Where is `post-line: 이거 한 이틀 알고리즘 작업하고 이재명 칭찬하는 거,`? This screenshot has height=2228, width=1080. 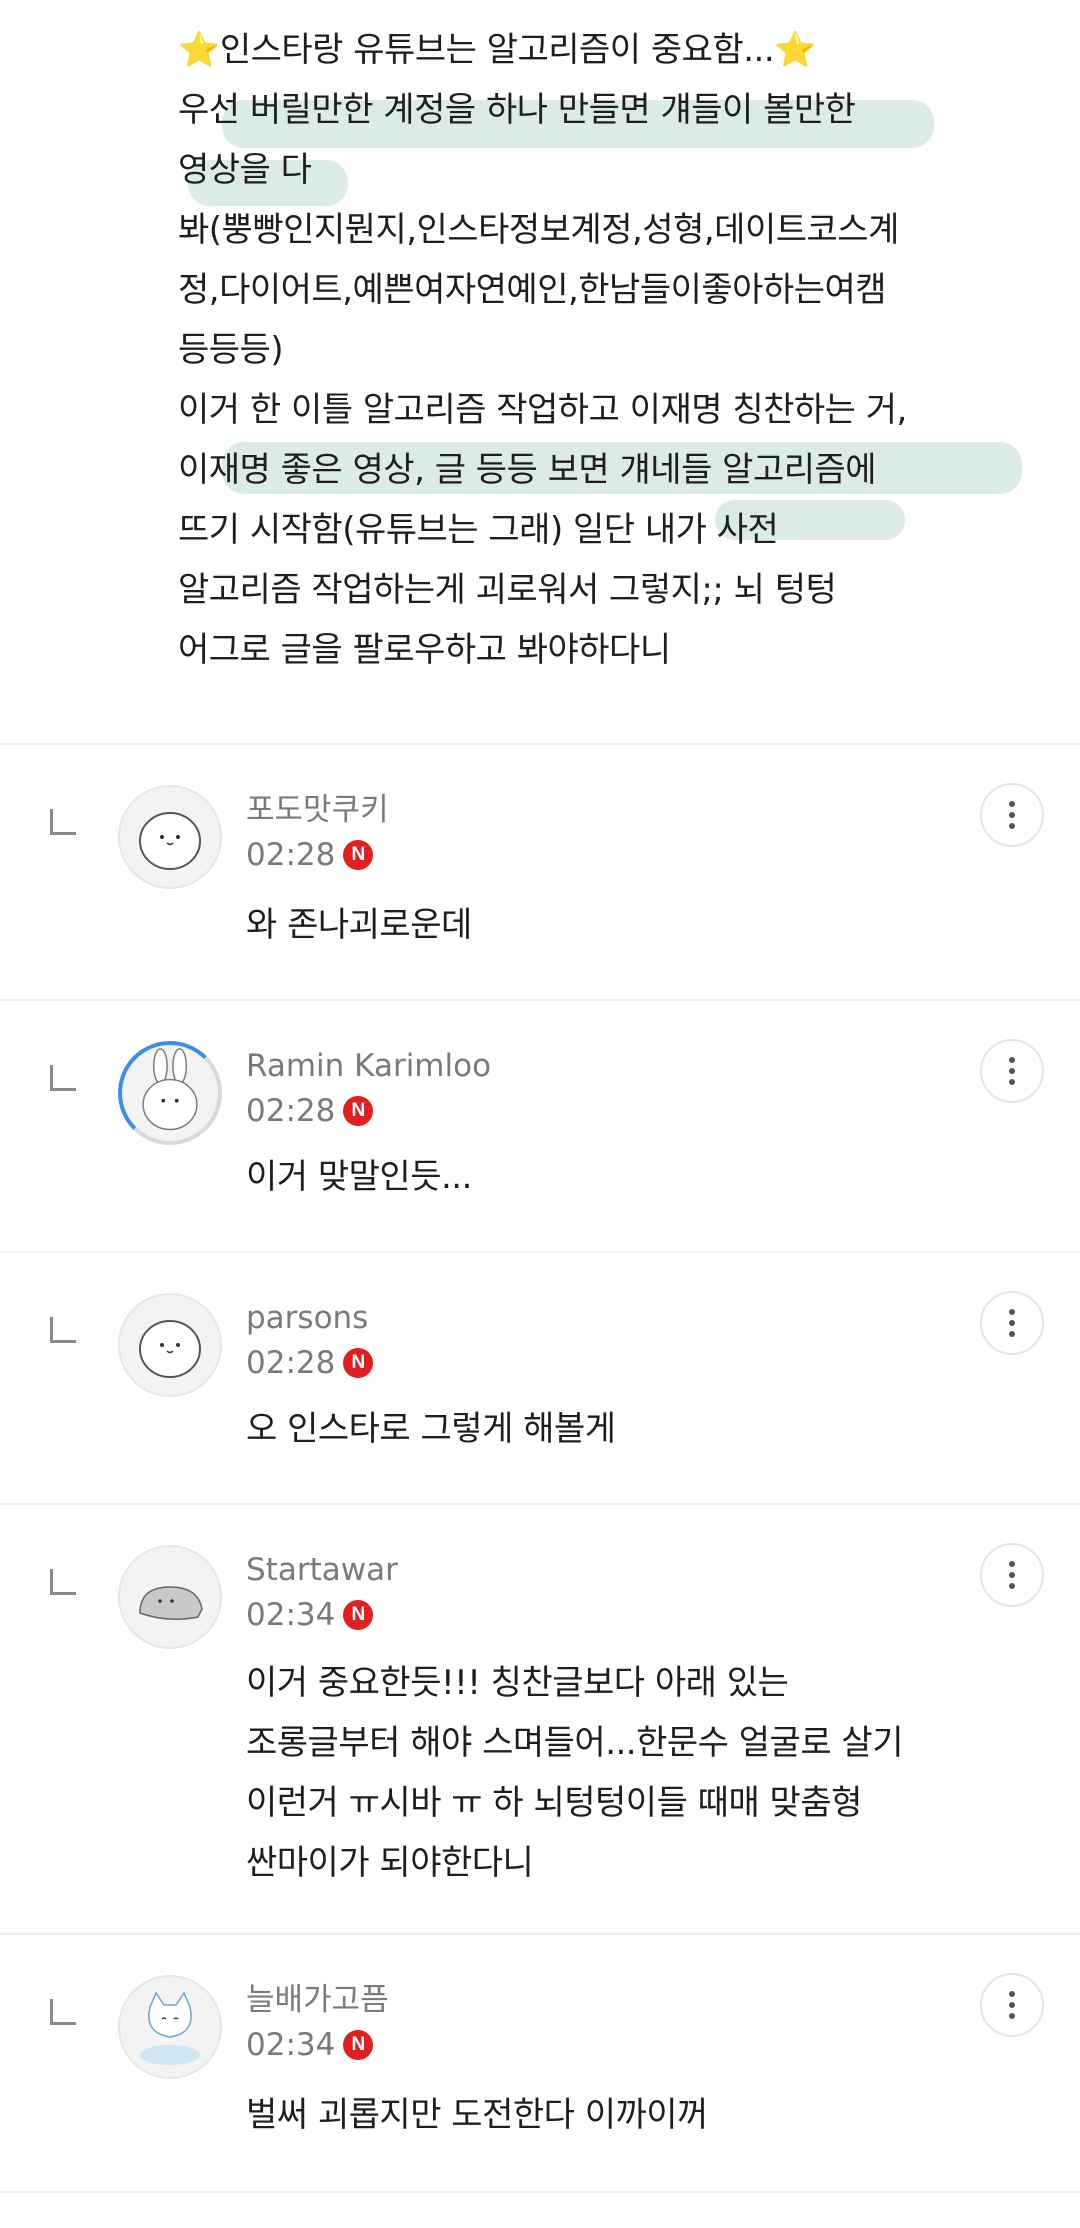 post-line: 이거 한 이틀 알고리즘 작업하고 이재명 칭찬하는 거, is located at coordinates (542, 410).